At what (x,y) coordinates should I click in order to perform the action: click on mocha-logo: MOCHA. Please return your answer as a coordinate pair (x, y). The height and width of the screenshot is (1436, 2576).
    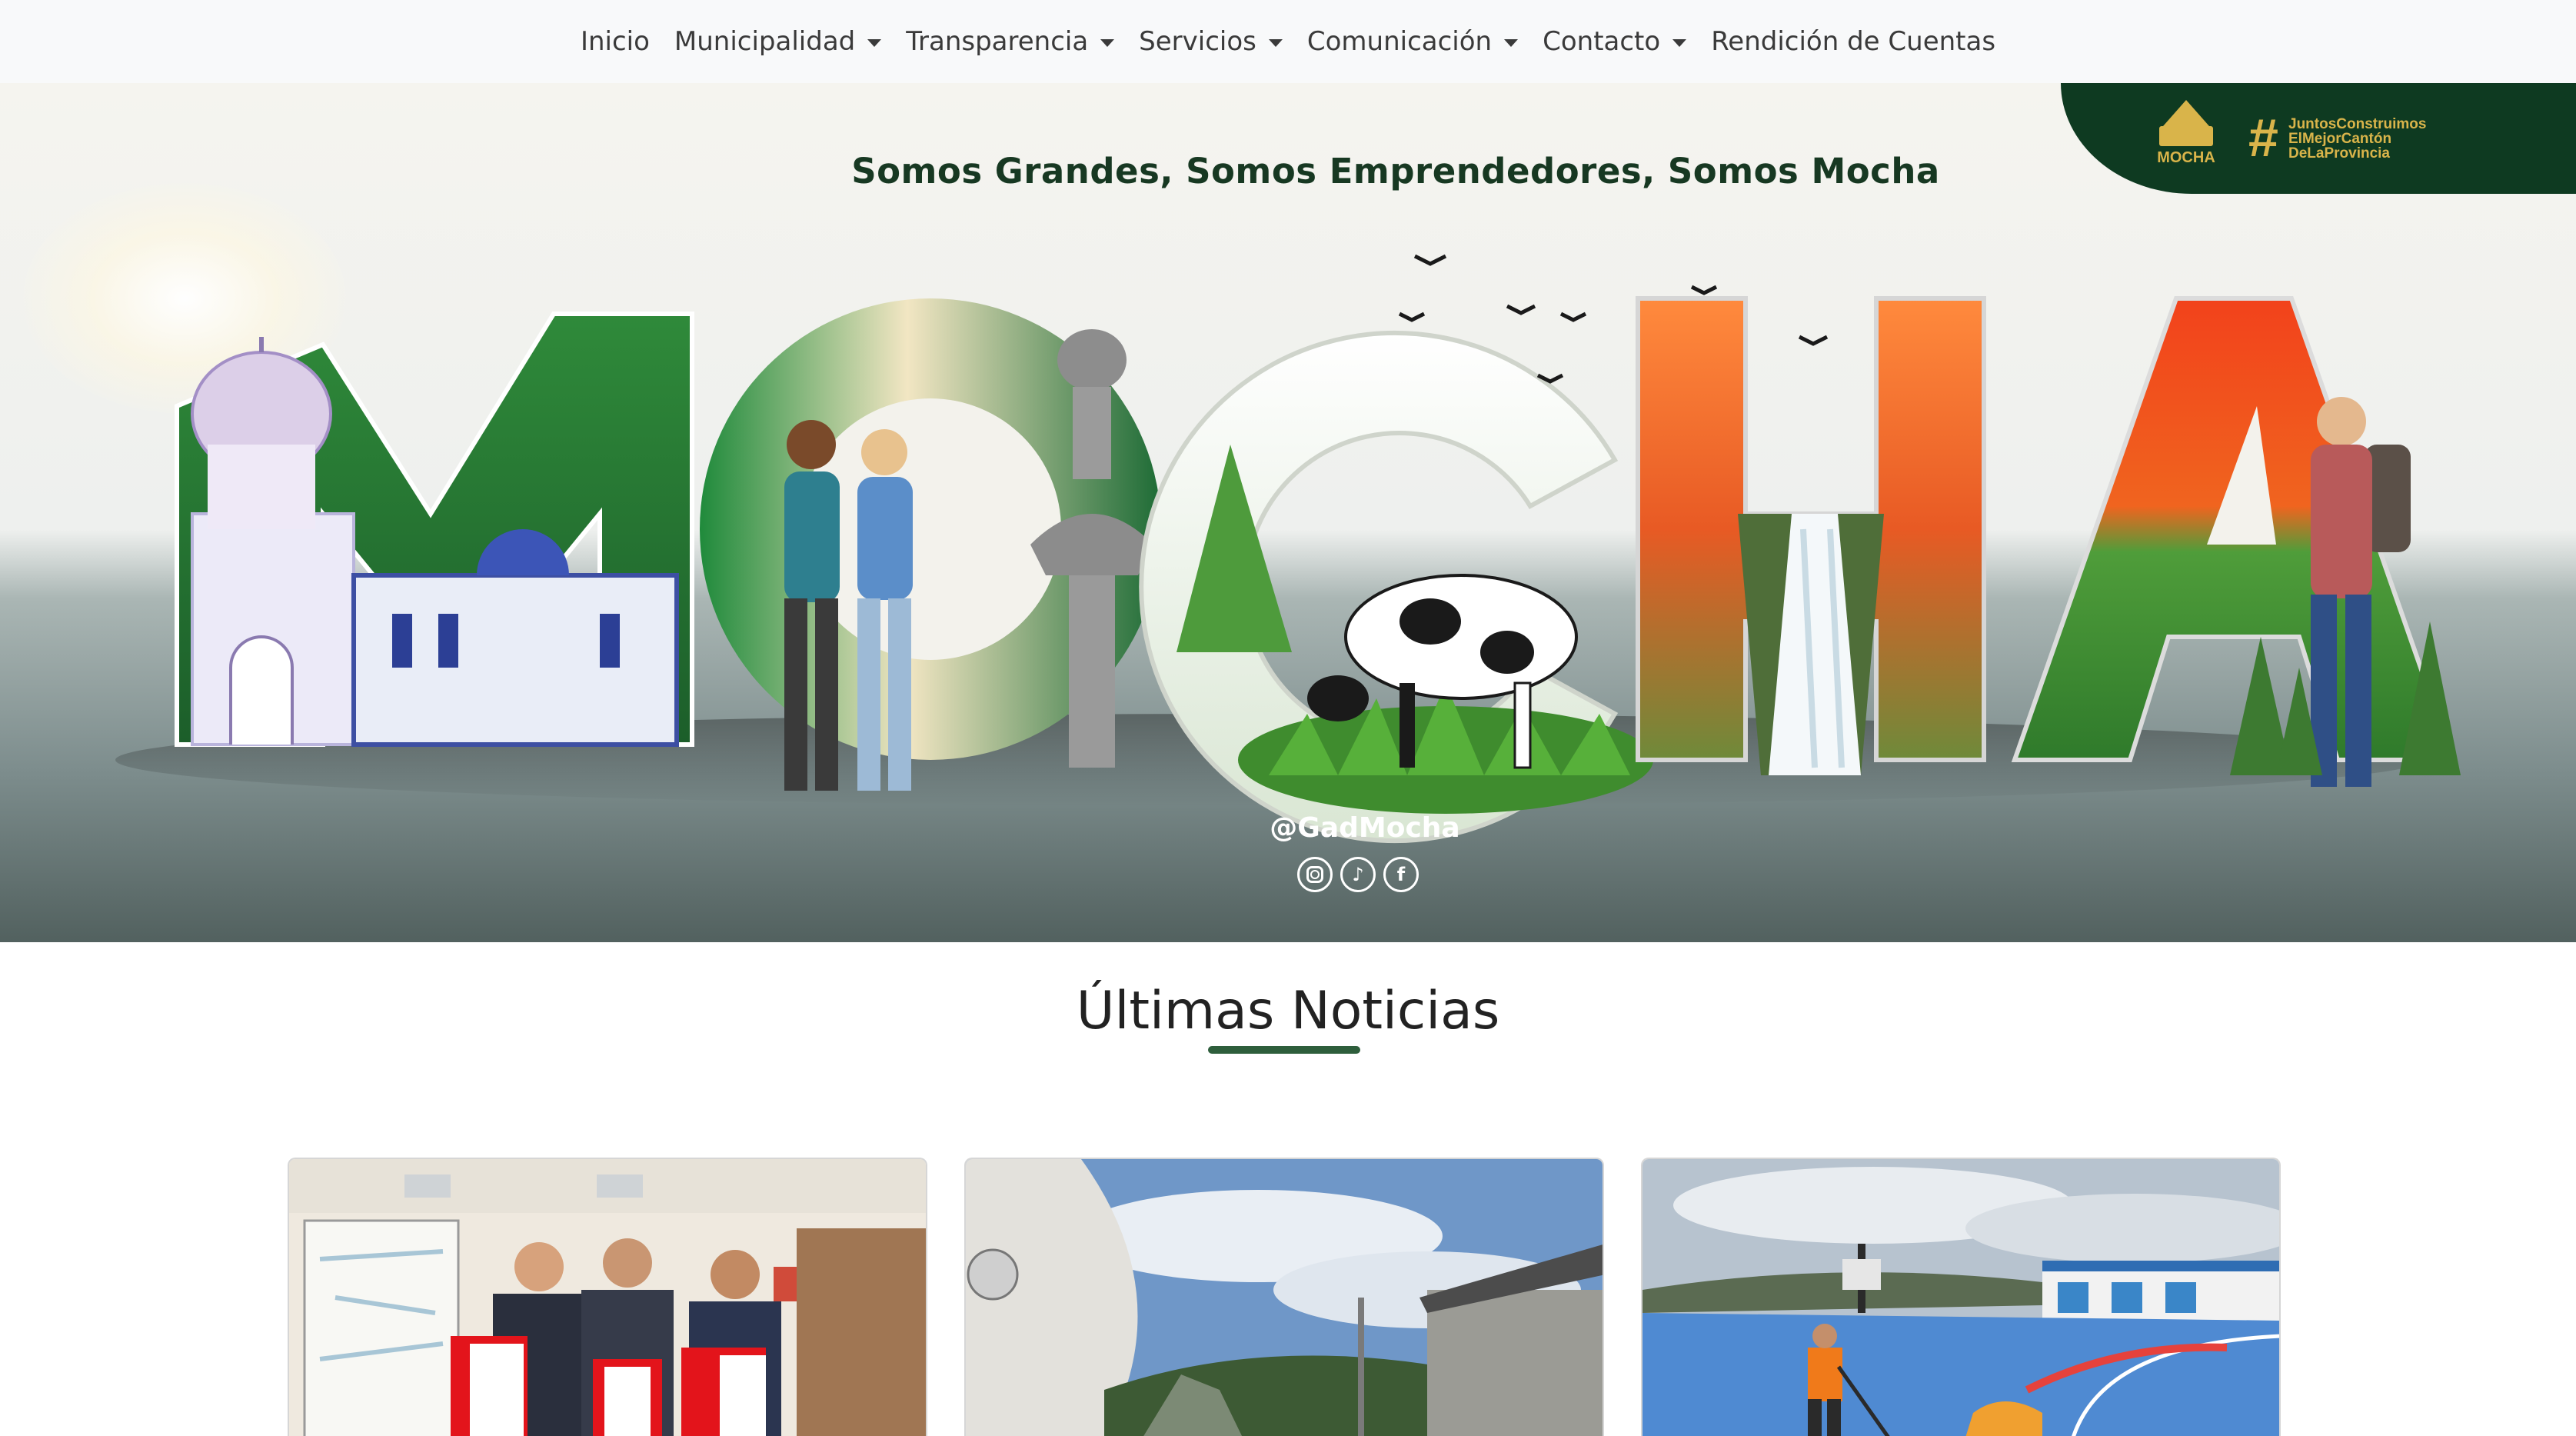
    Looking at the image, I should click on (2186, 138).